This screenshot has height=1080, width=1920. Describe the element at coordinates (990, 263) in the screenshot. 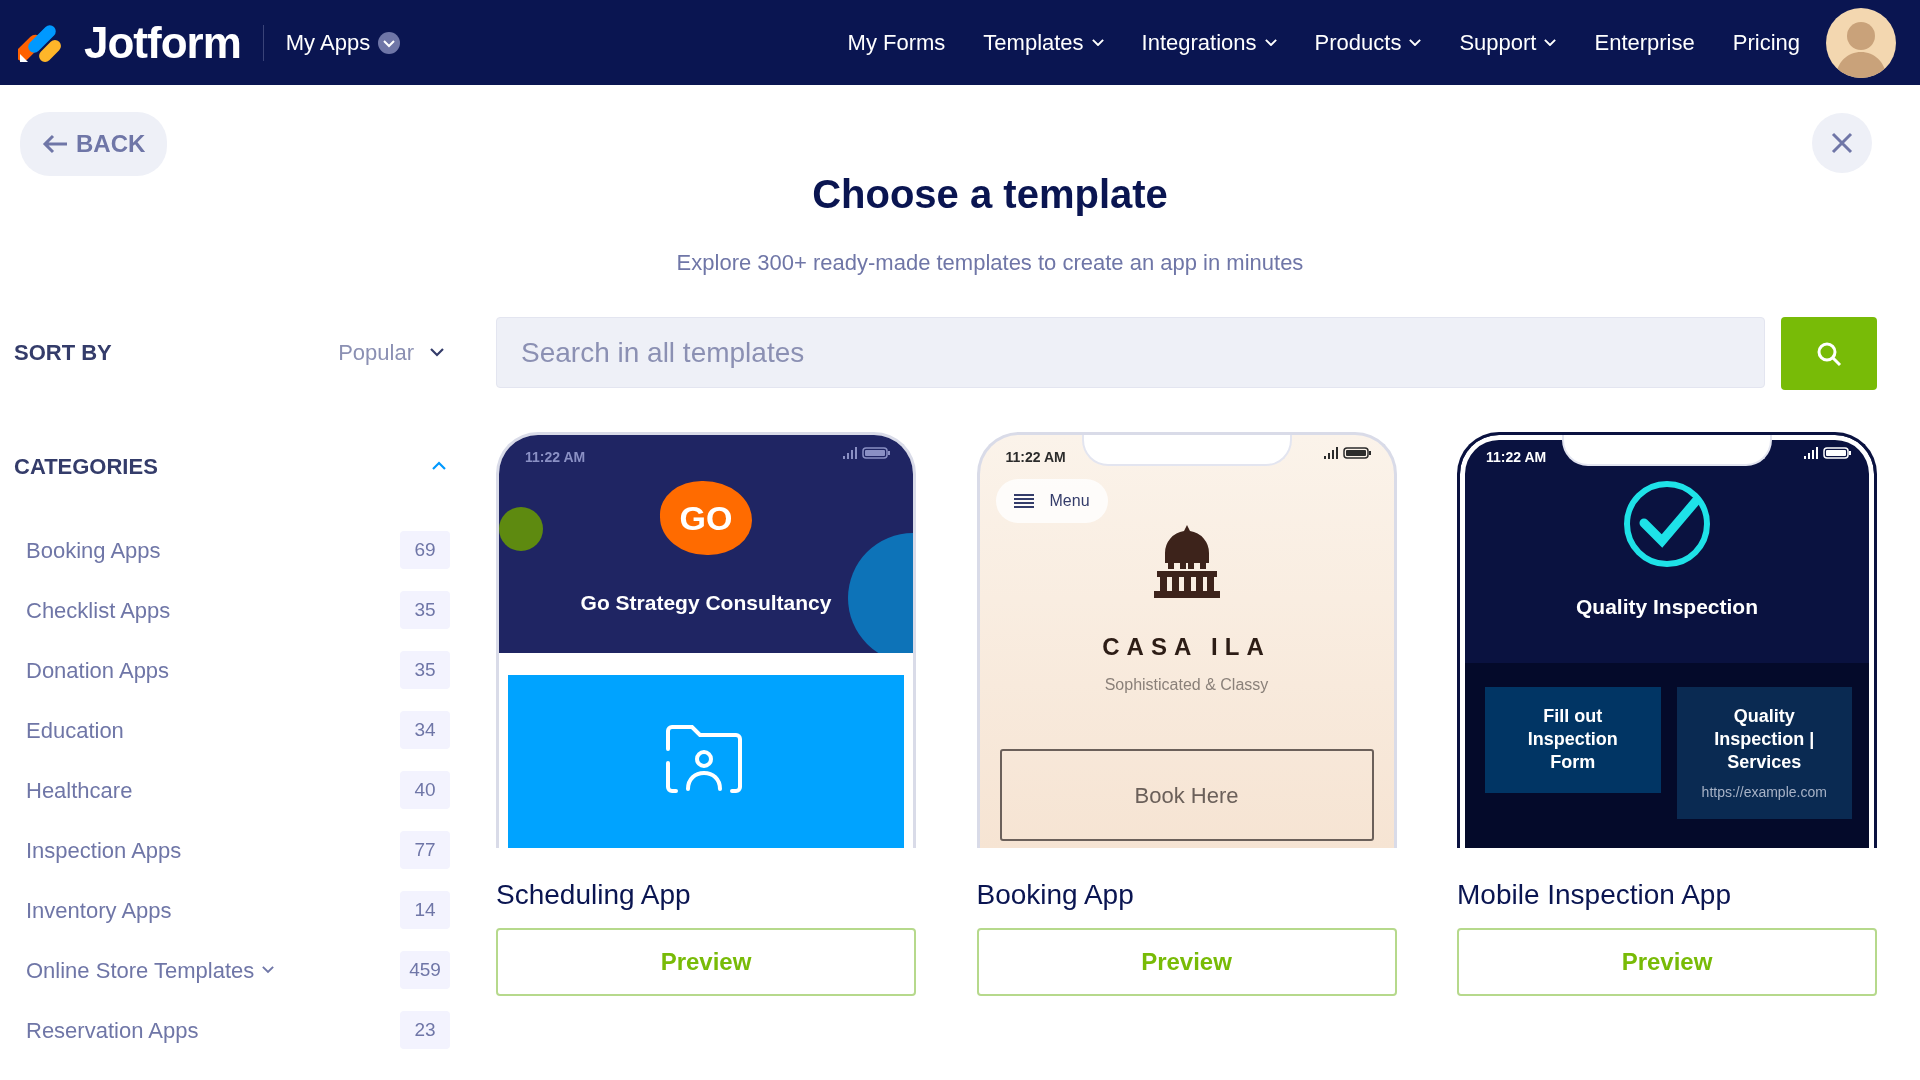

I see `page-subtitle: Explore 300+ ready-made templates to create an app in minutes` at that location.